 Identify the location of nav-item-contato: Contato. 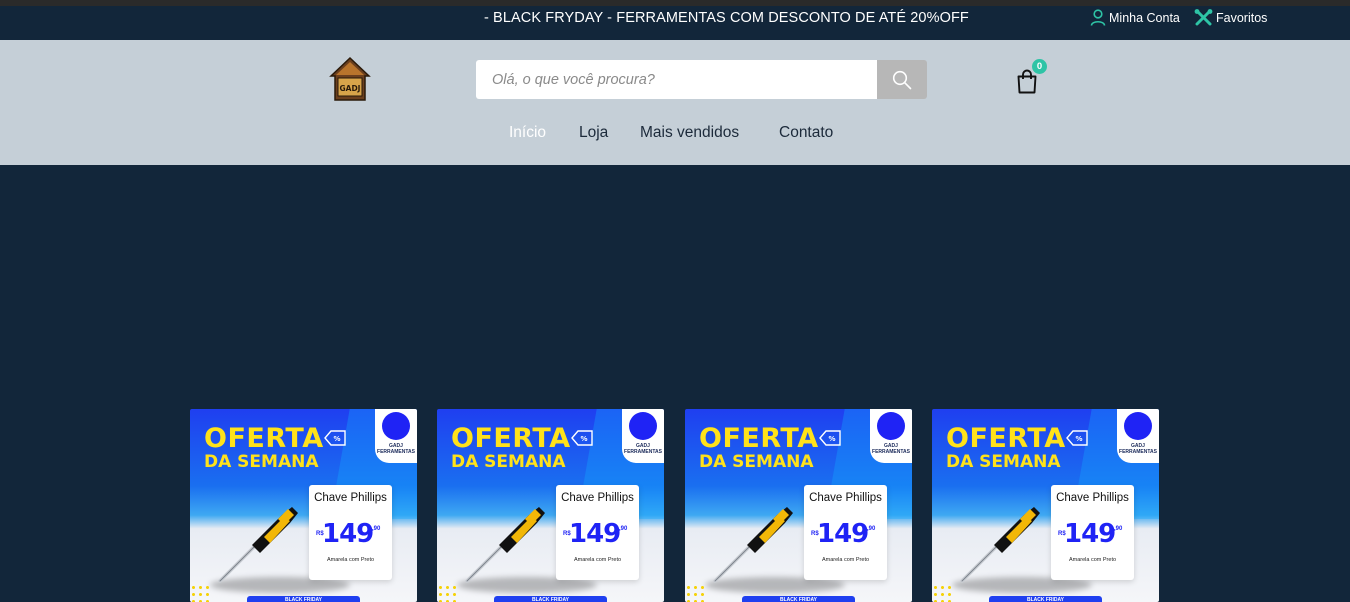
(806, 133).